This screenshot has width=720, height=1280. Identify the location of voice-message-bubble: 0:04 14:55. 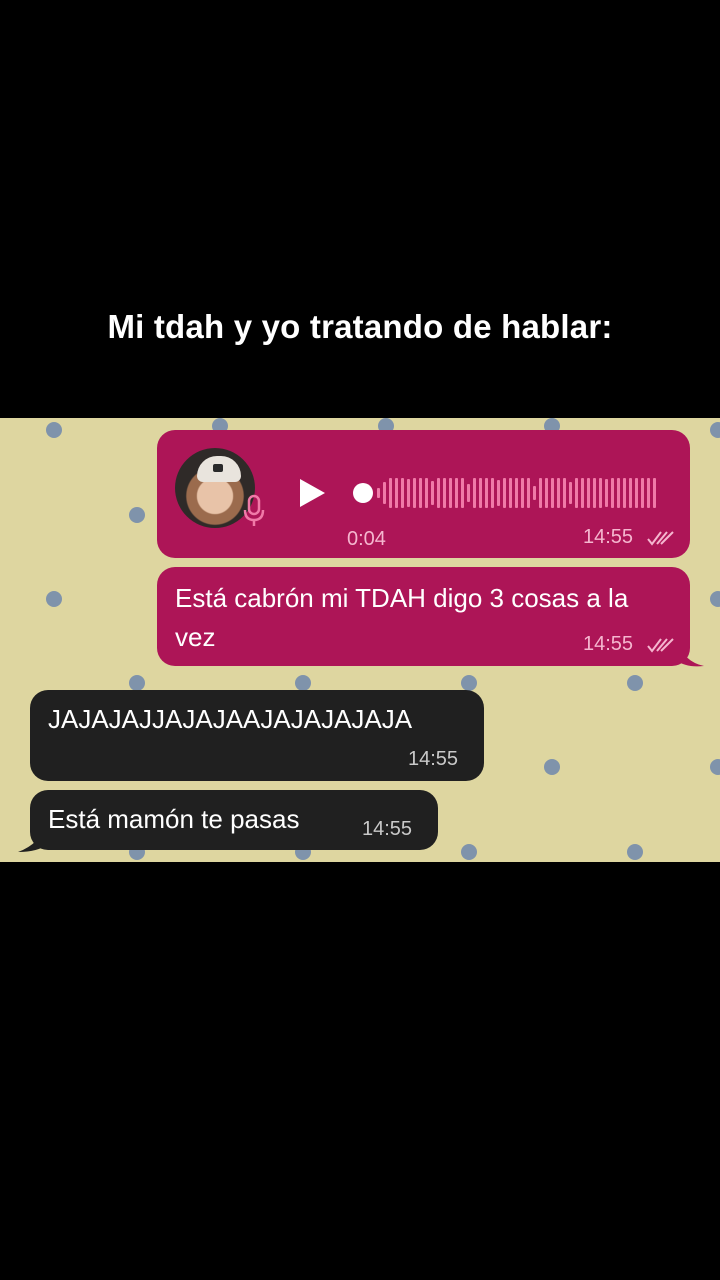
(423, 494).